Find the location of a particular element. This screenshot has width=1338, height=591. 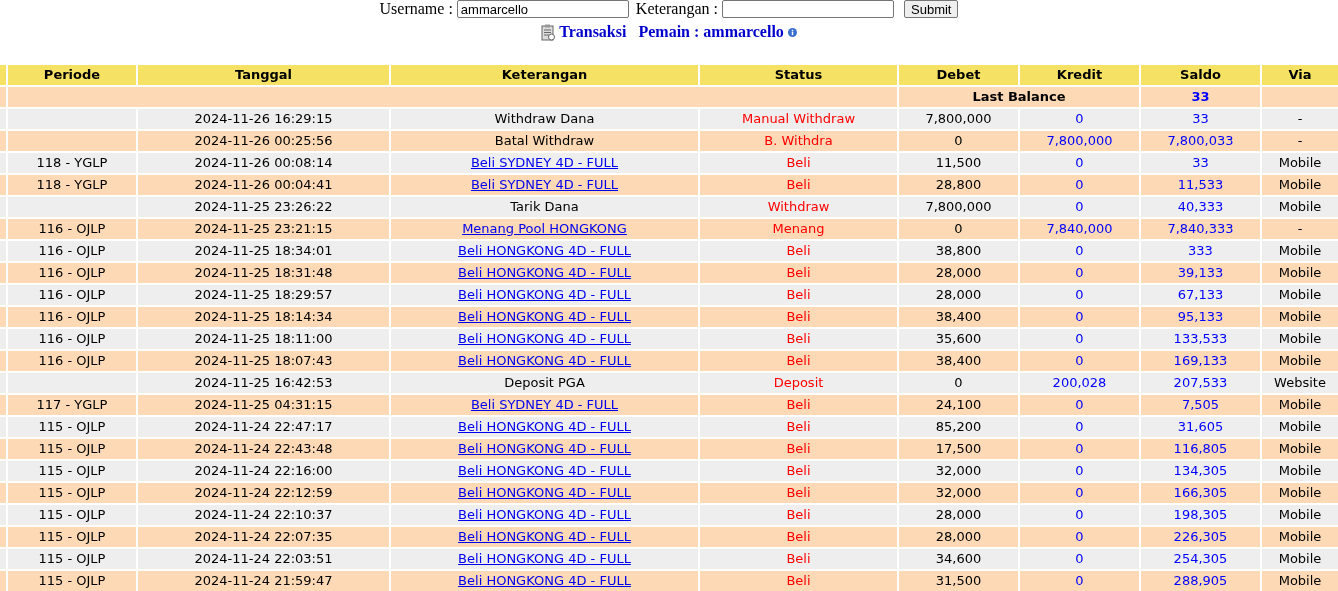

table-cell: - is located at coordinates (1300, 229).